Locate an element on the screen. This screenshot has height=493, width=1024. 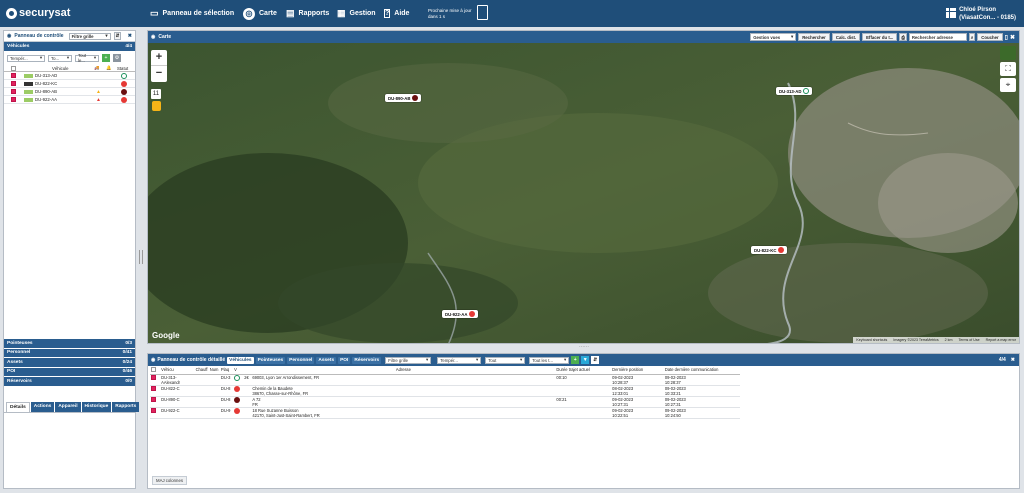
column-header: Num is located at coordinates (214, 370).